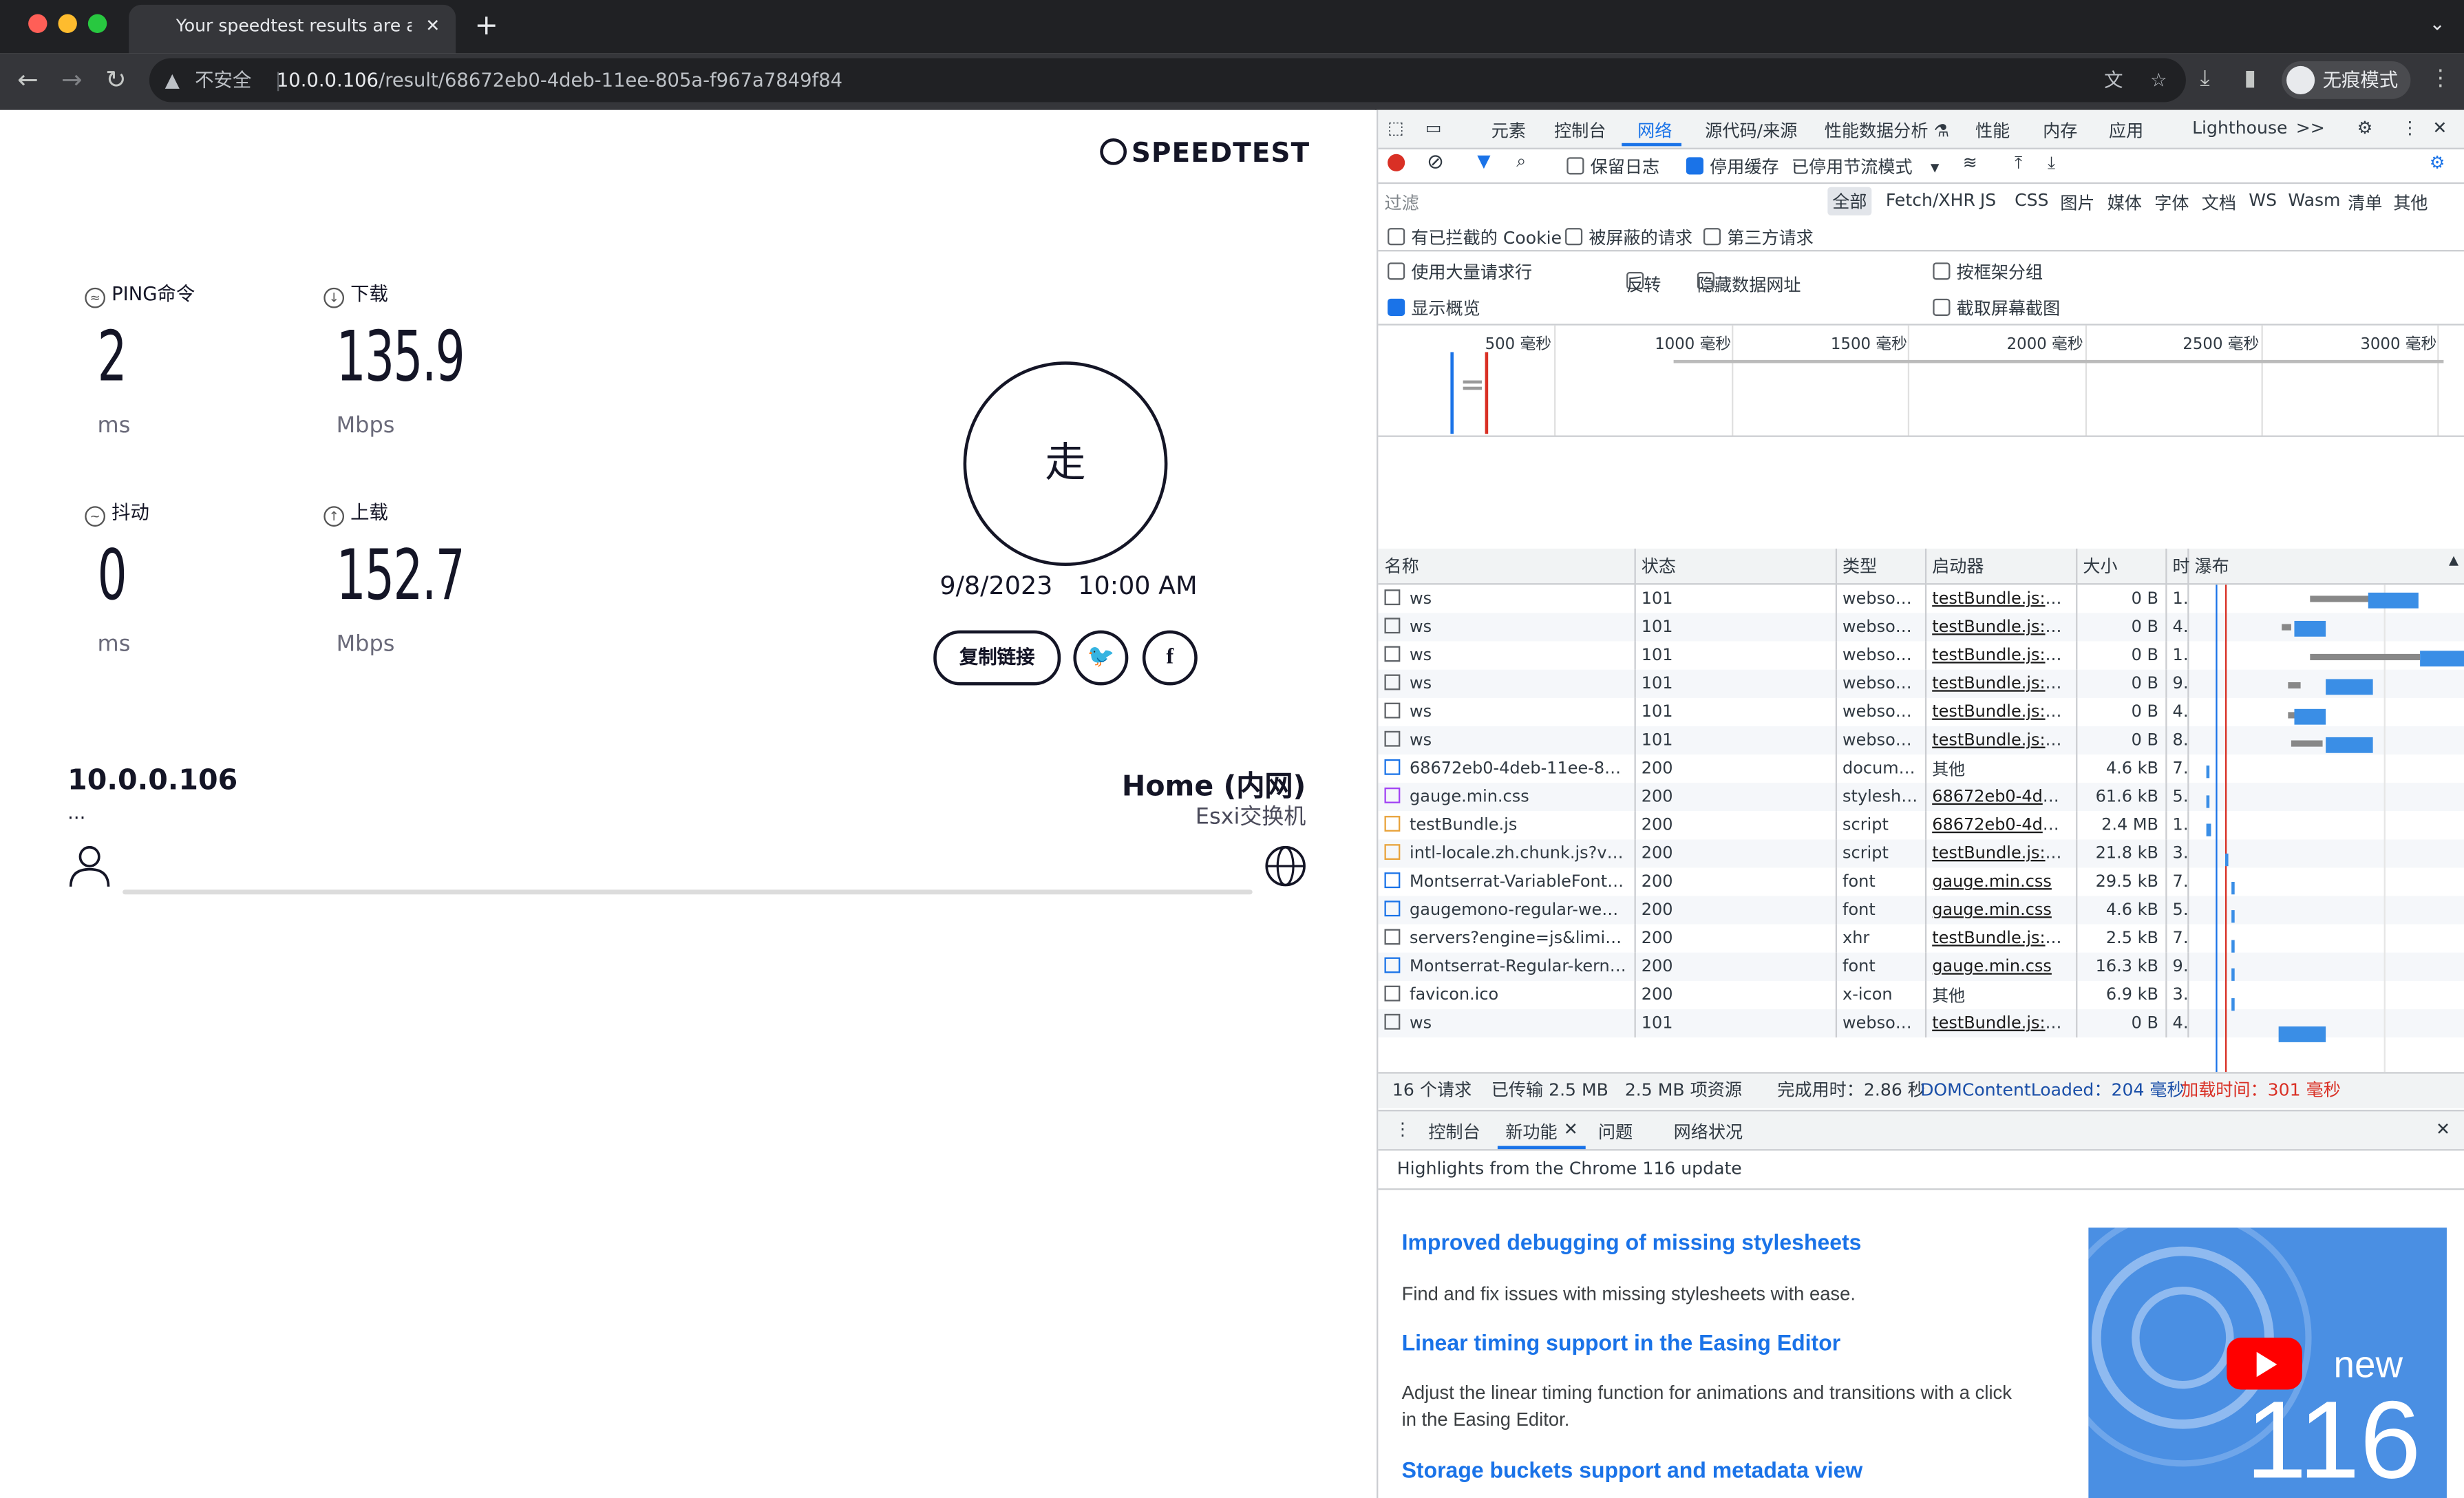 The image size is (2464, 1498). I want to click on drawer-tab-console: 控制台, so click(1454, 1132).